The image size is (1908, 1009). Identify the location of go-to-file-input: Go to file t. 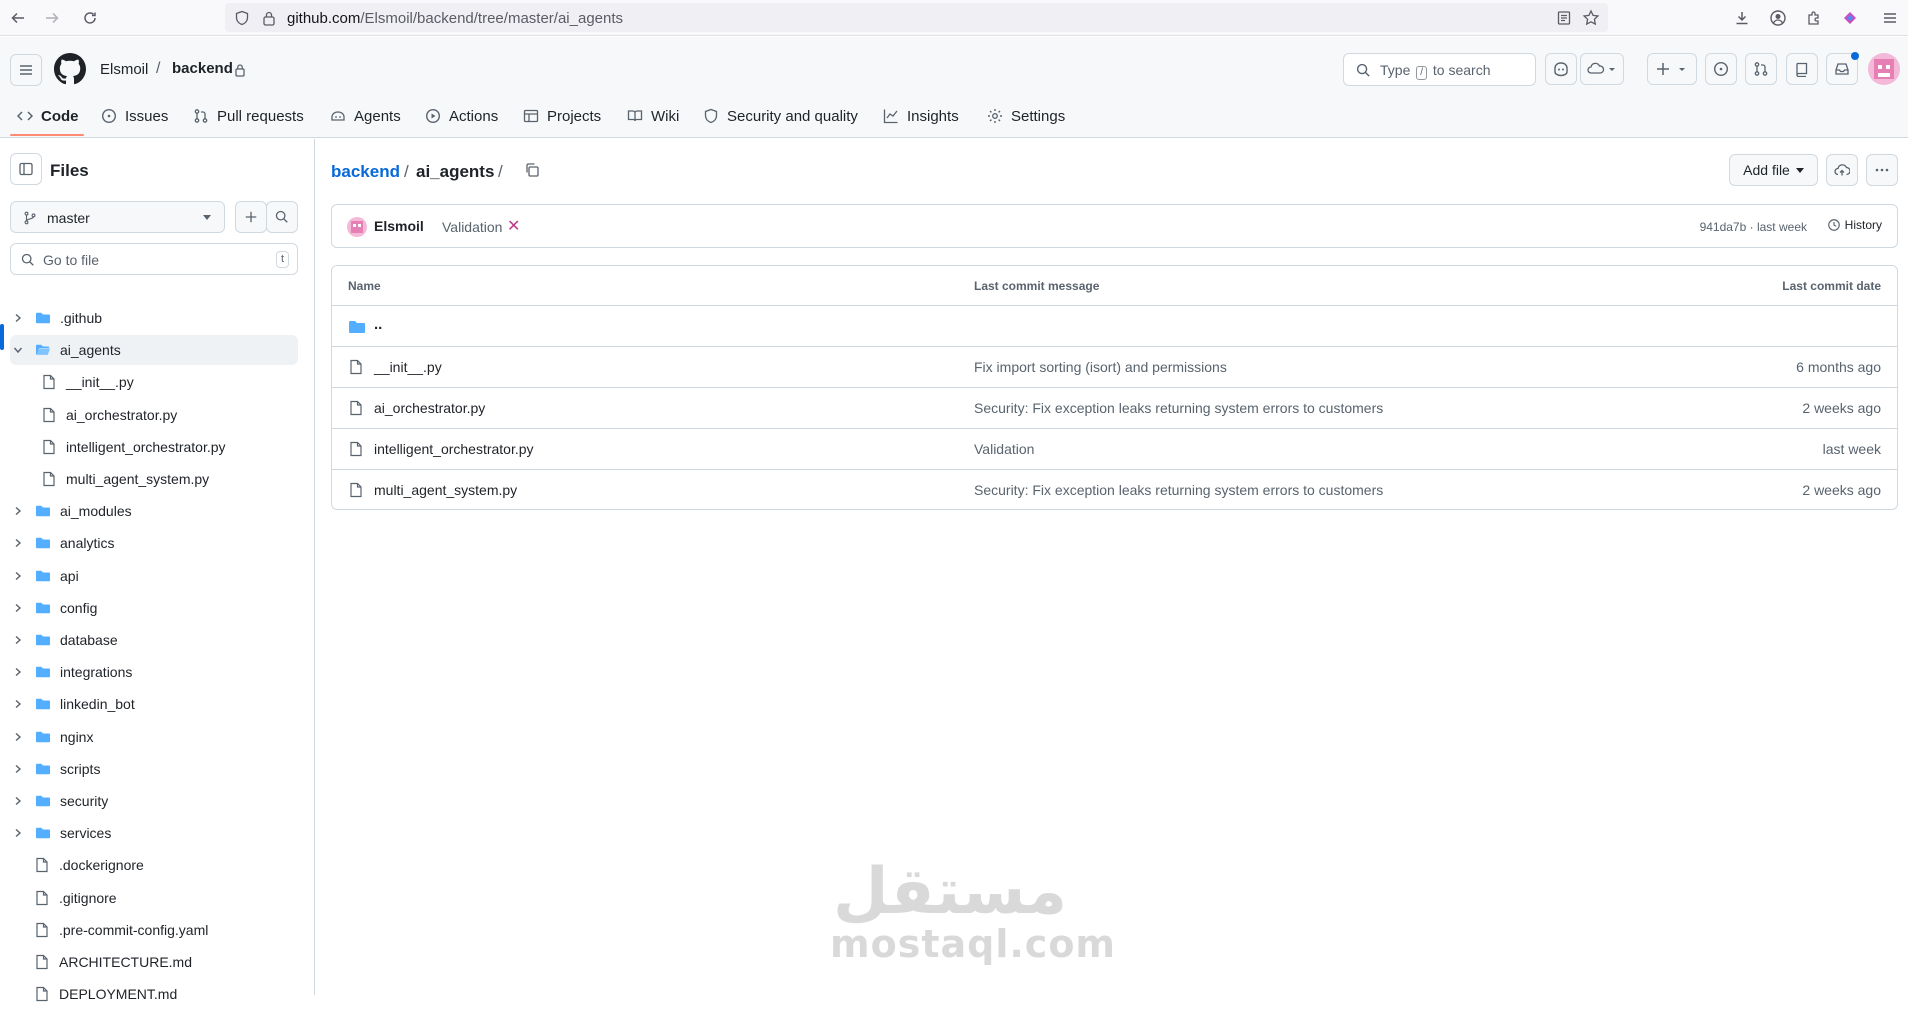
(154, 259).